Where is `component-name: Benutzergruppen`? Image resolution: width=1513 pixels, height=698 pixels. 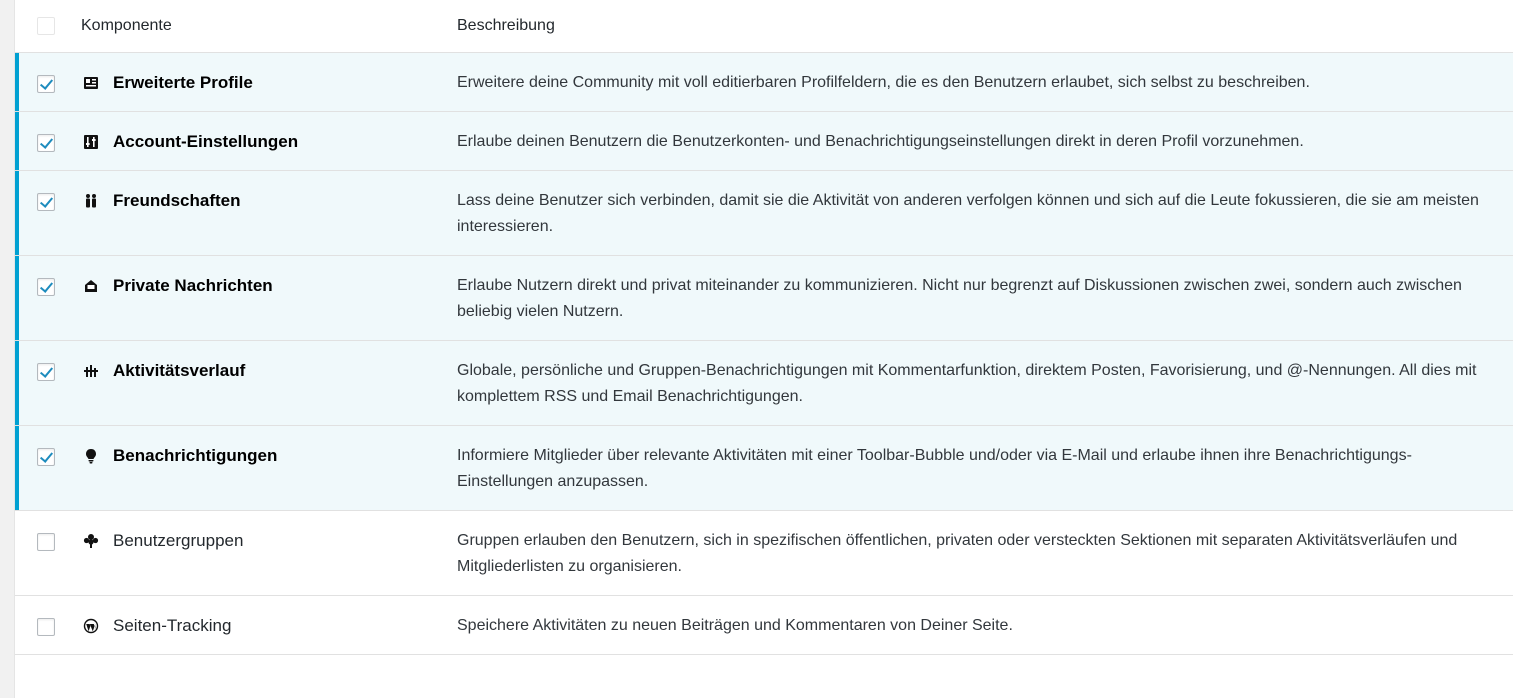 component-name: Benutzergruppen is located at coordinates (178, 541).